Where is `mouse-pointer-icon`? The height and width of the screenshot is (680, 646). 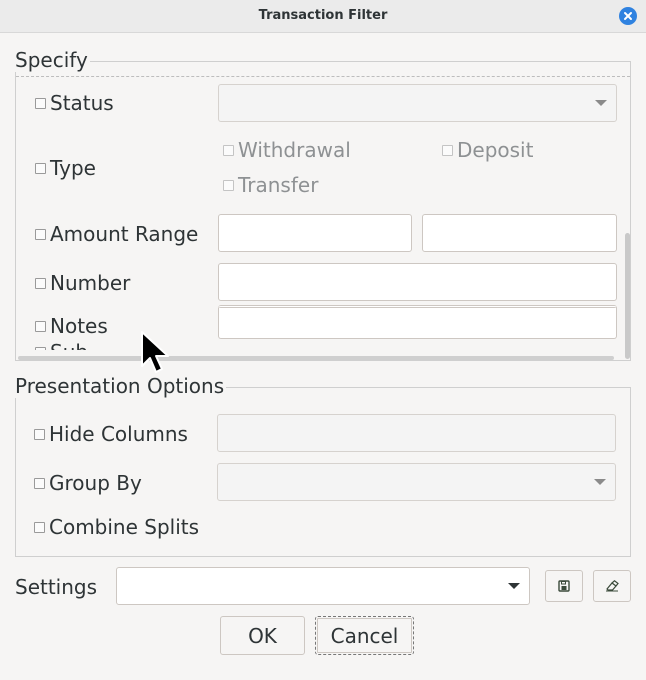 mouse-pointer-icon is located at coordinates (157, 354).